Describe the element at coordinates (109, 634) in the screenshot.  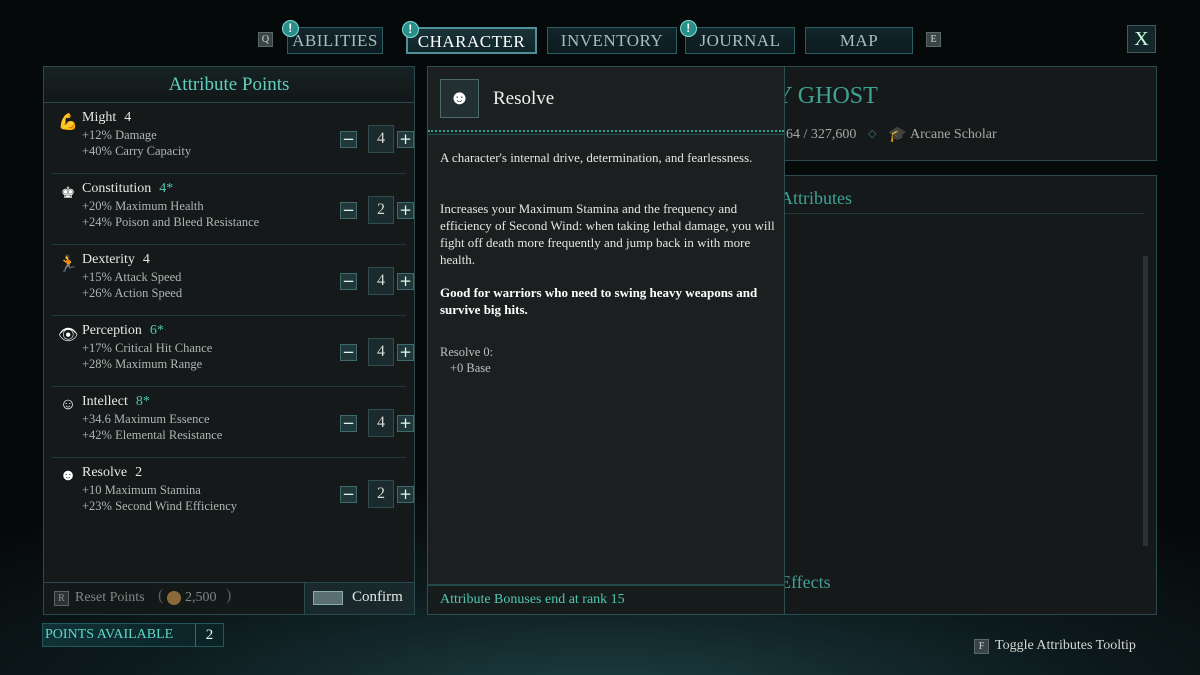
I see `points-available-label: POINTS AVAILABLE` at that location.